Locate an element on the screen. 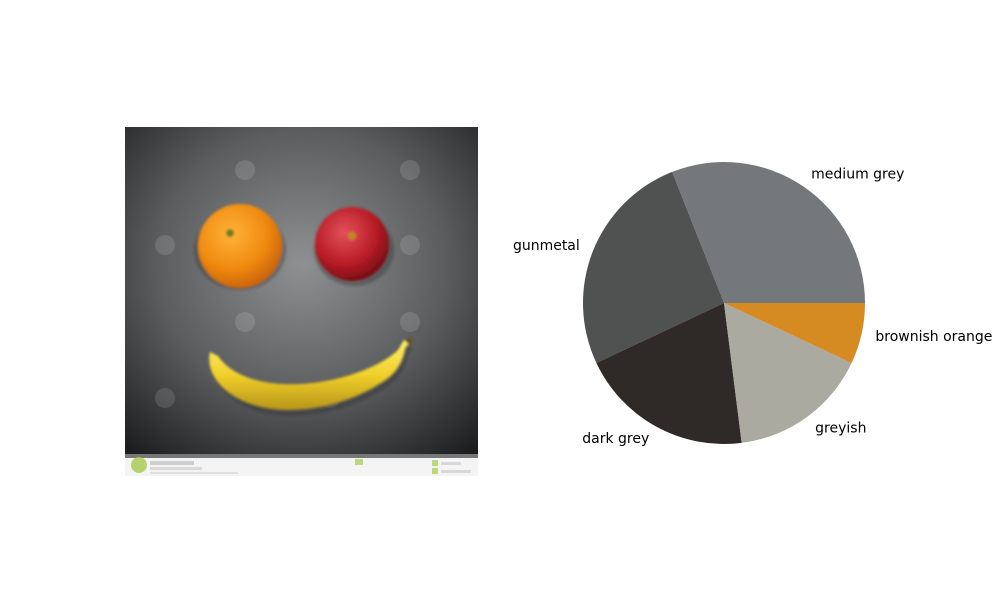 The width and height of the screenshot is (1000, 600). pie-label-medium-grey: medium grey is located at coordinates (857, 175).